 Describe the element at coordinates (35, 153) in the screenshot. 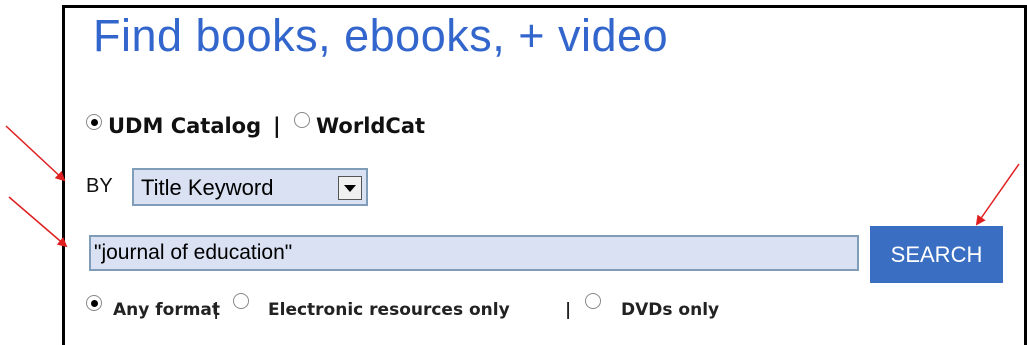

I see `arrow-to-search-type` at that location.